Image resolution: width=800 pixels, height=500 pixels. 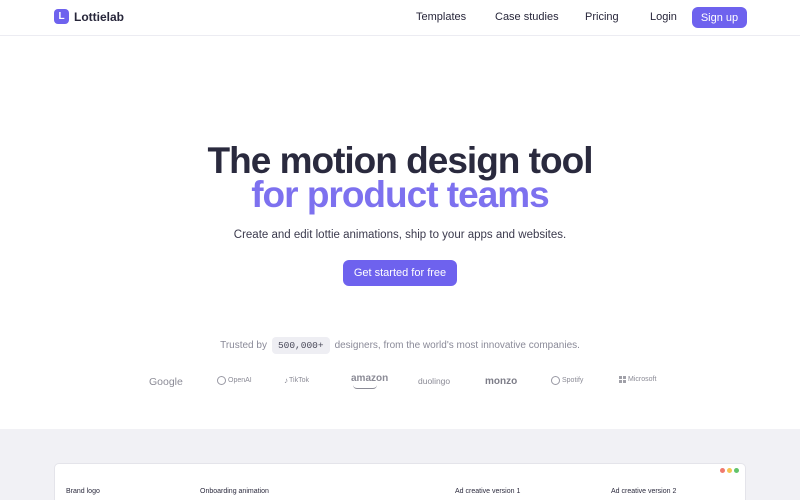 I want to click on amazon-logo: amazon, so click(x=370, y=381).